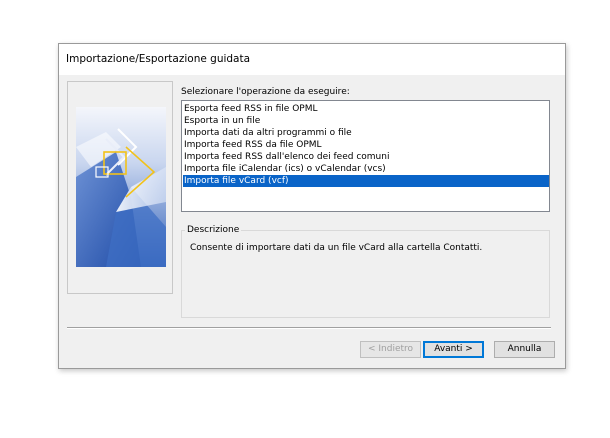 This screenshot has width=610, height=438. Describe the element at coordinates (312, 59) in the screenshot. I see `title-bar: Importazione/Esportazione guidata` at that location.